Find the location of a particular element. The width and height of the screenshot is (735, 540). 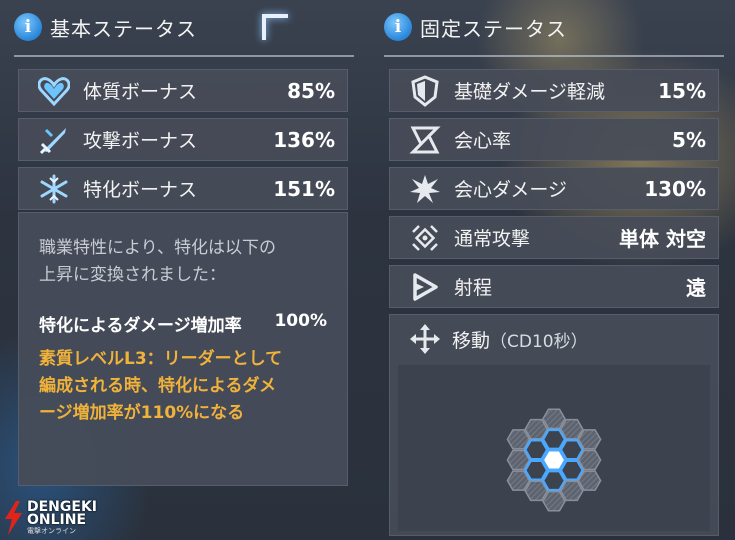

note-line: ージ増加率が110%になる is located at coordinates (142, 413).